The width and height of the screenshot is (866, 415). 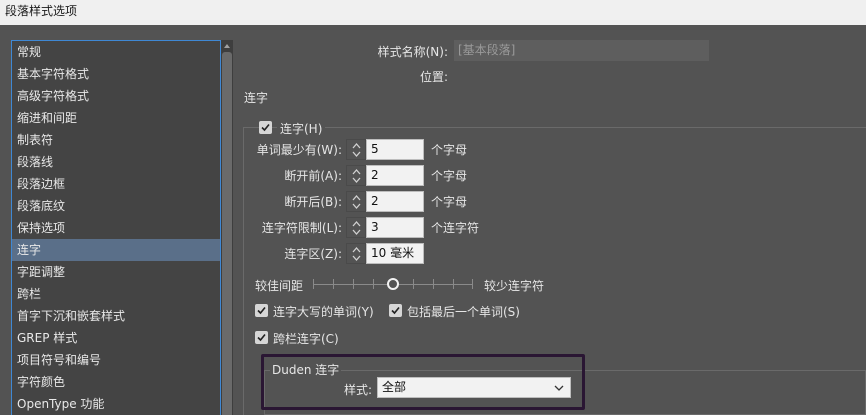 I want to click on sidebar-item-indents-spacing: 缩进和间距, so click(x=116, y=118).